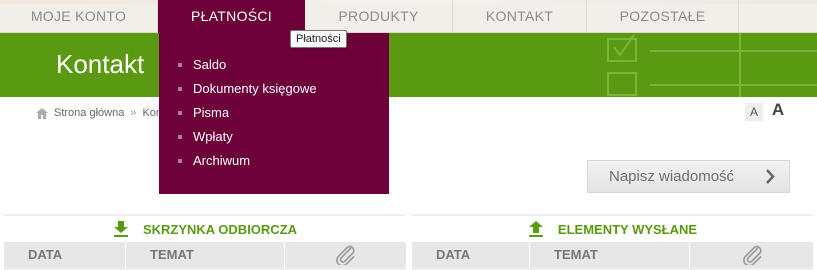 The image size is (817, 270). I want to click on menu-item-label: Archiwum, so click(222, 160).